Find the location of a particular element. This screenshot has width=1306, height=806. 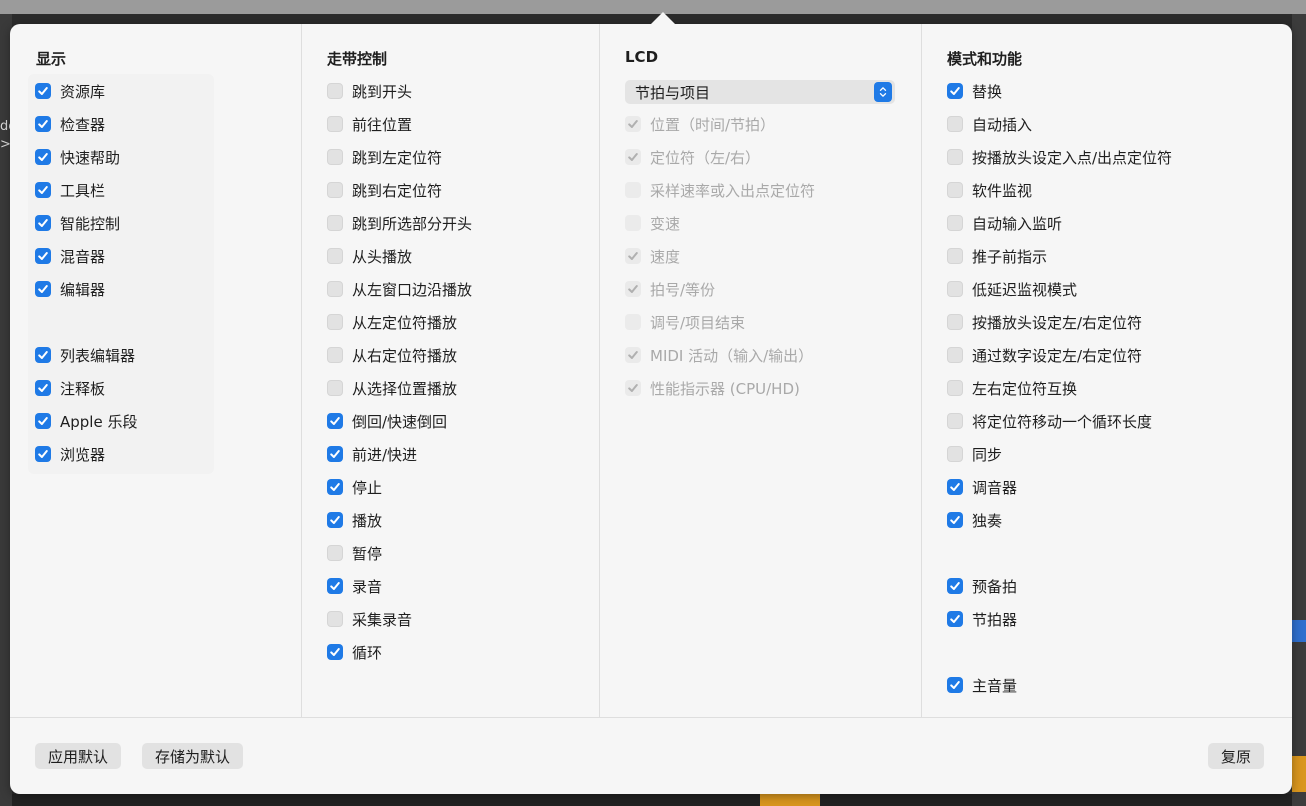

modes-option: 自动插入 is located at coordinates (989, 124).